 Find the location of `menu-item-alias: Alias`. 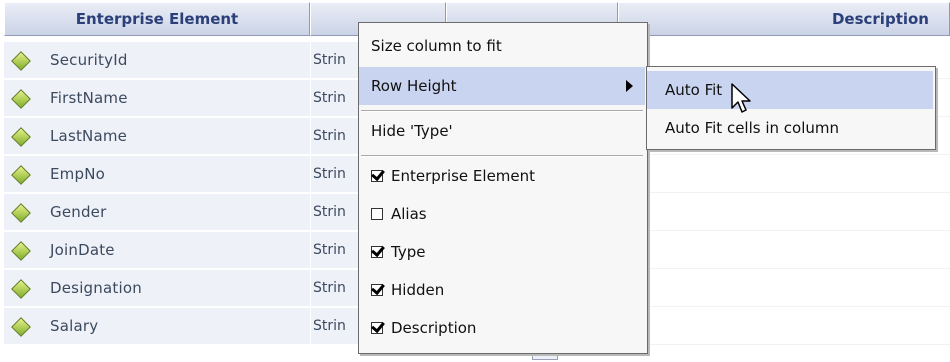

menu-item-alias: Alias is located at coordinates (502, 214).